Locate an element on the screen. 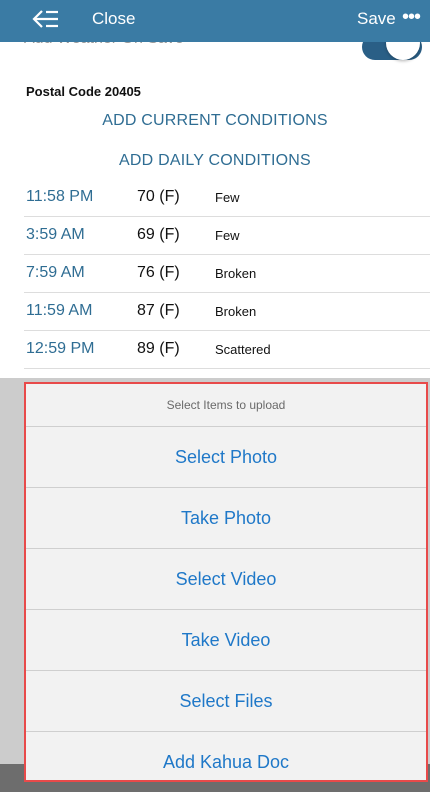 This screenshot has height=792, width=430. weather-row: 12:59 PM 89 (F) Scattered is located at coordinates (227, 349).